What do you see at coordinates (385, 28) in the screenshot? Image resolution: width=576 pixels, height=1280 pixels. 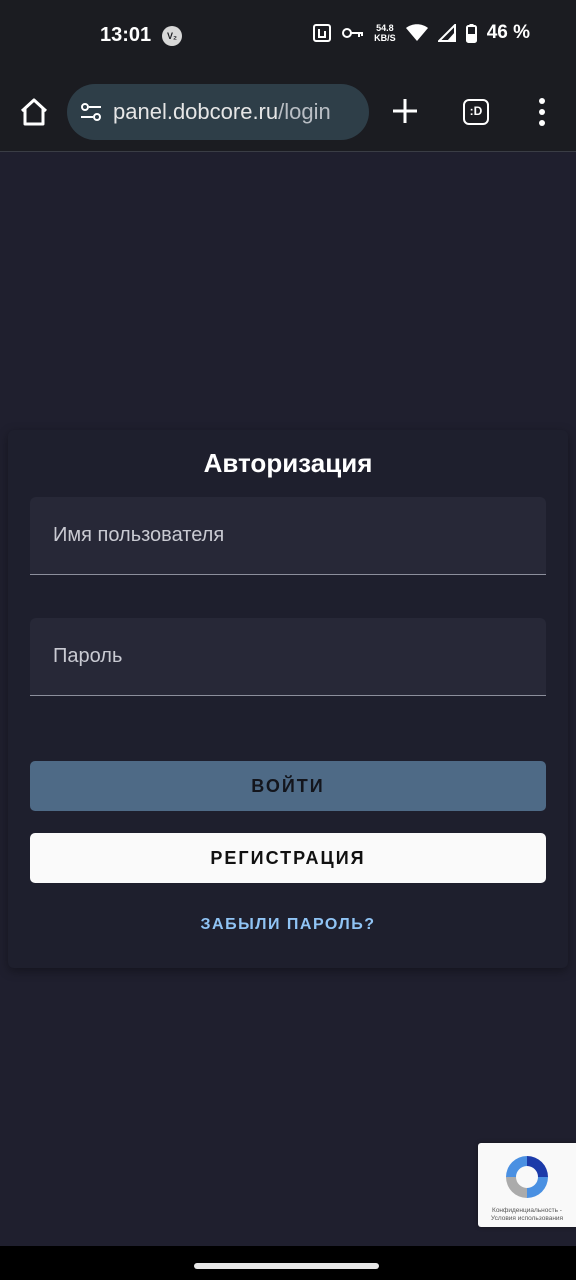 I see `network-speed-value: 54.8` at bounding box center [385, 28].